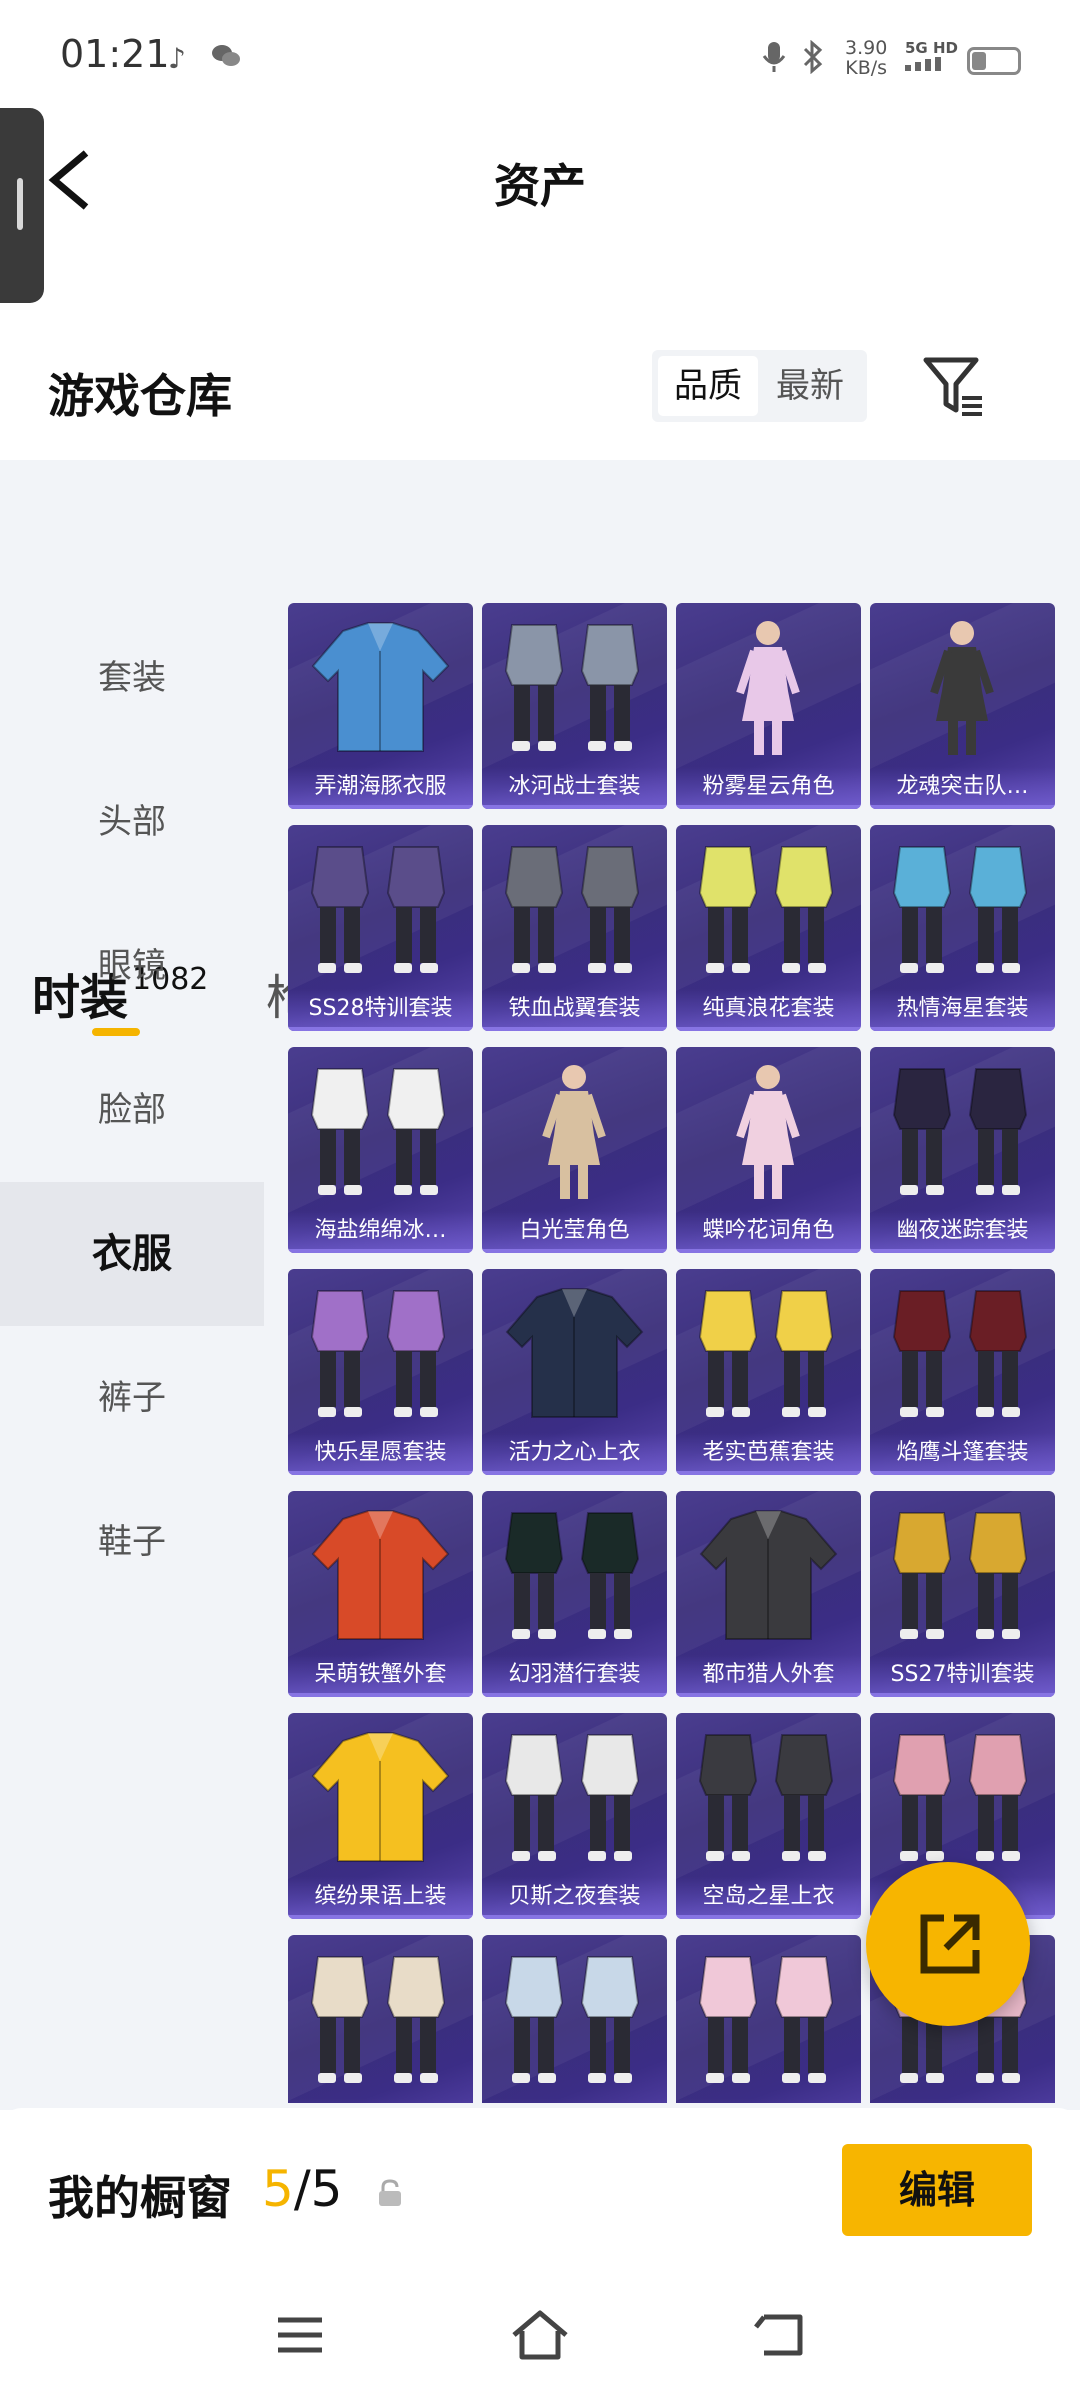  What do you see at coordinates (952, 386) in the screenshot?
I see `filter-icon` at bounding box center [952, 386].